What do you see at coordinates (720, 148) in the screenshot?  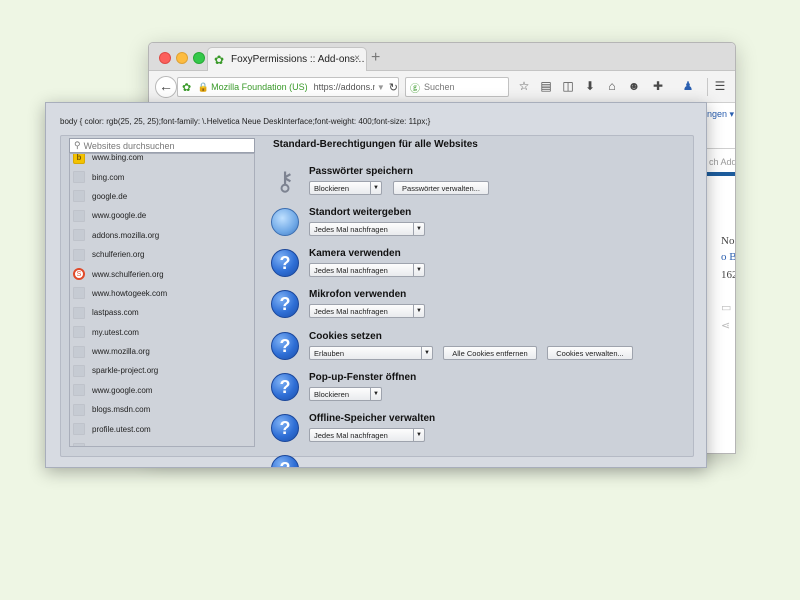 I see `page-divider` at bounding box center [720, 148].